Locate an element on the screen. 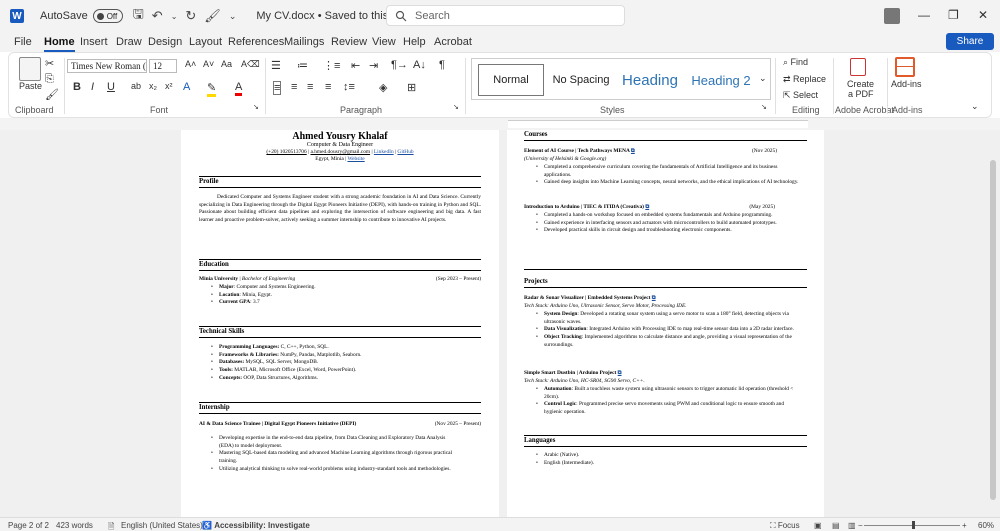  print-layout-icon: ▤ is located at coordinates (836, 525).